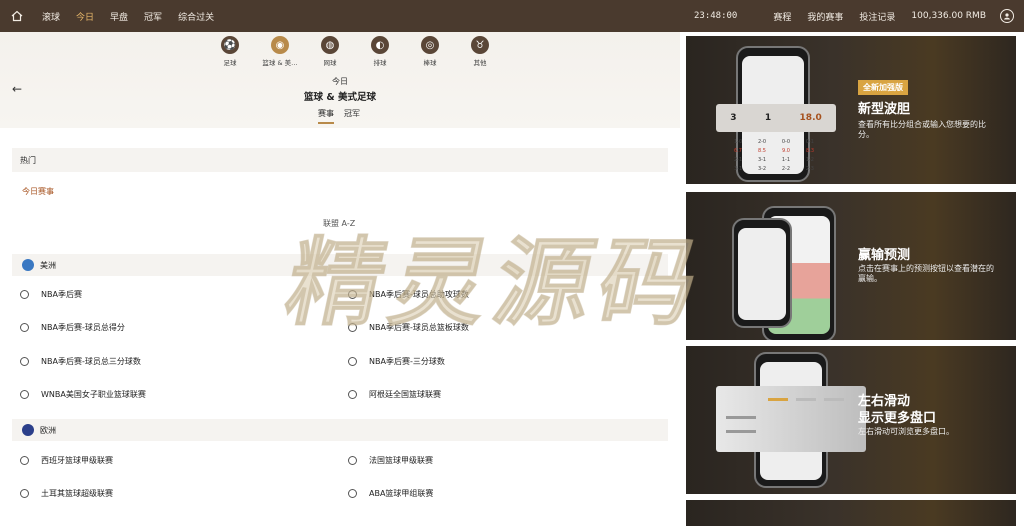  Describe the element at coordinates (51, 294) in the screenshot. I see `league-item: NBA季后赛` at that location.